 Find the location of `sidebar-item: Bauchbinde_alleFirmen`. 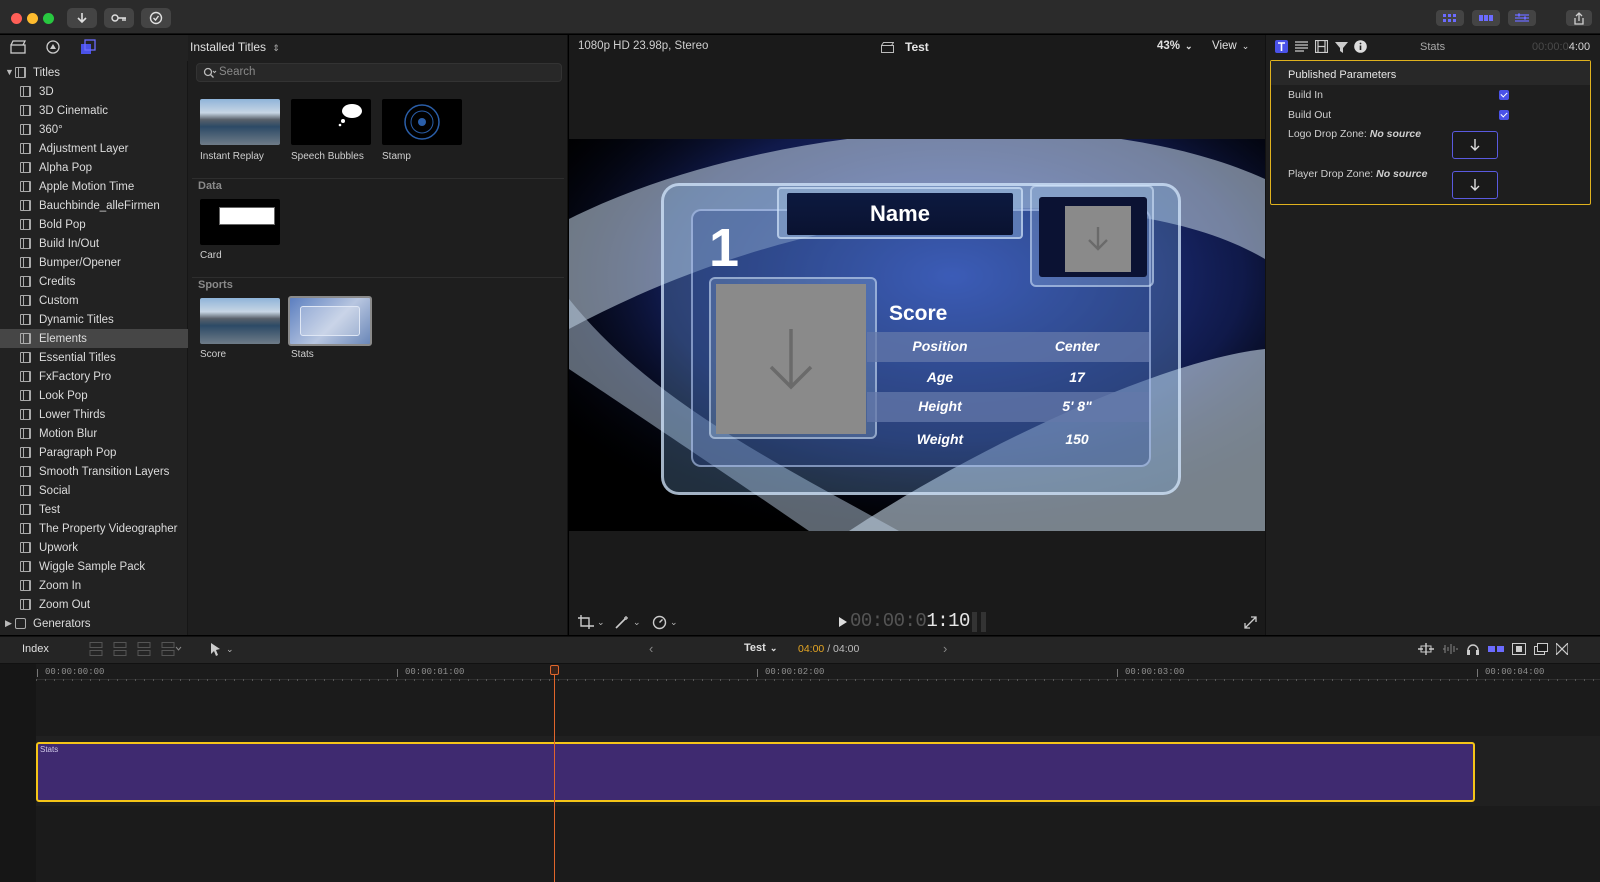

sidebar-item: Bauchbinde_alleFirmen is located at coordinates (94, 205).